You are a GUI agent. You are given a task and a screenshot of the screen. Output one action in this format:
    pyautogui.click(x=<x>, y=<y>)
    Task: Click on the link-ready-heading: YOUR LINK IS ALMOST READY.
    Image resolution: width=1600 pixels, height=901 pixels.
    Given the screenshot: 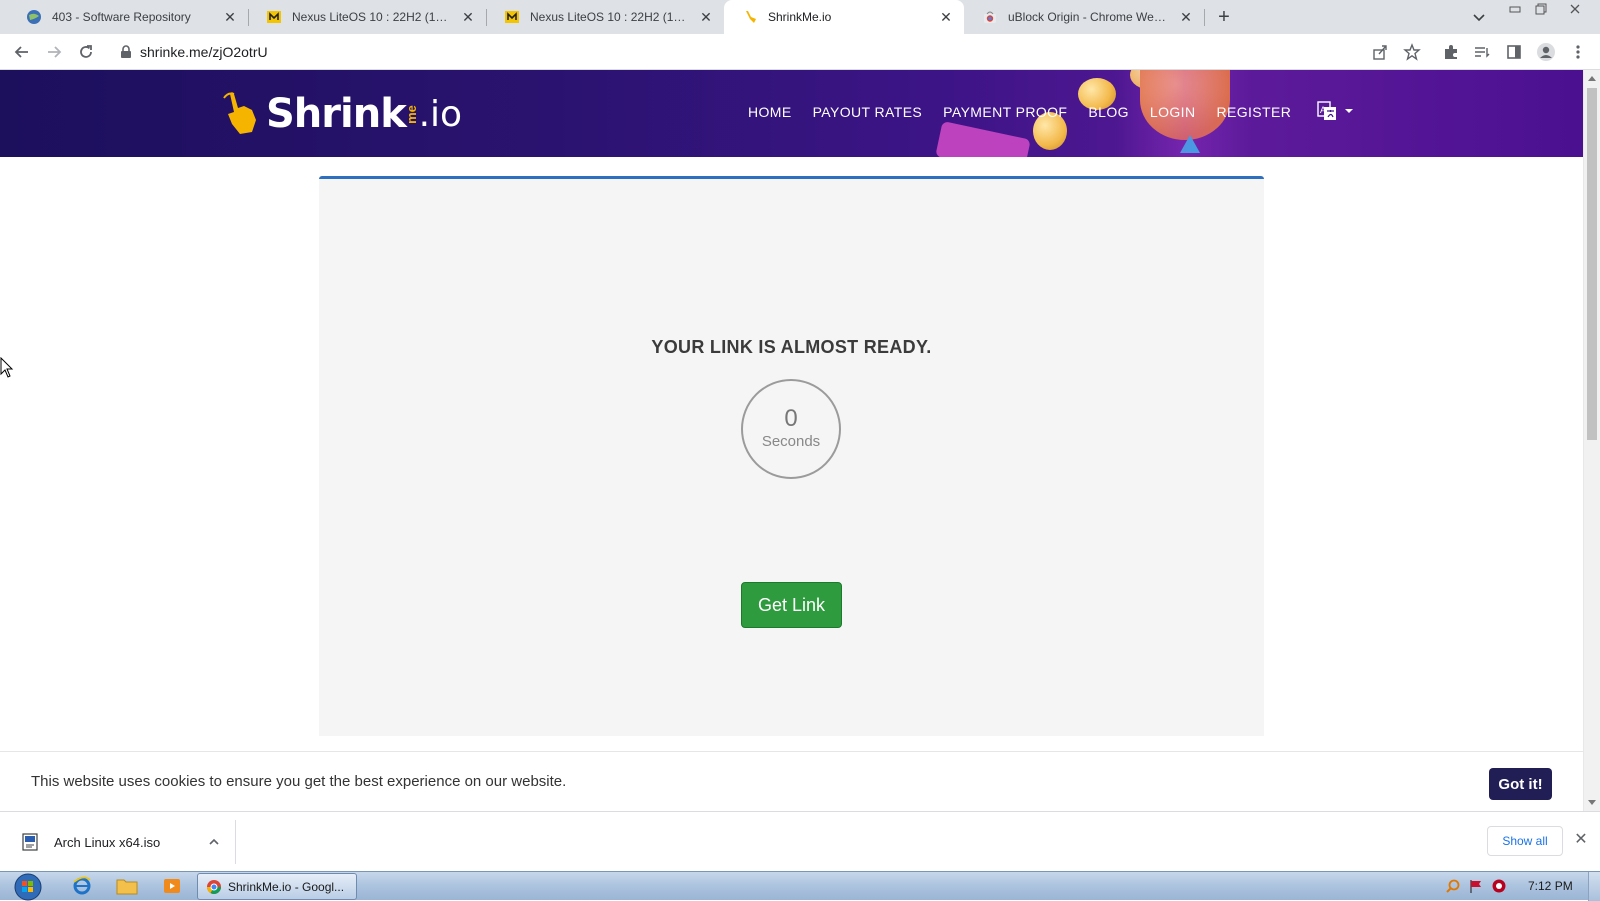 What is the action you would take?
    pyautogui.click(x=791, y=347)
    